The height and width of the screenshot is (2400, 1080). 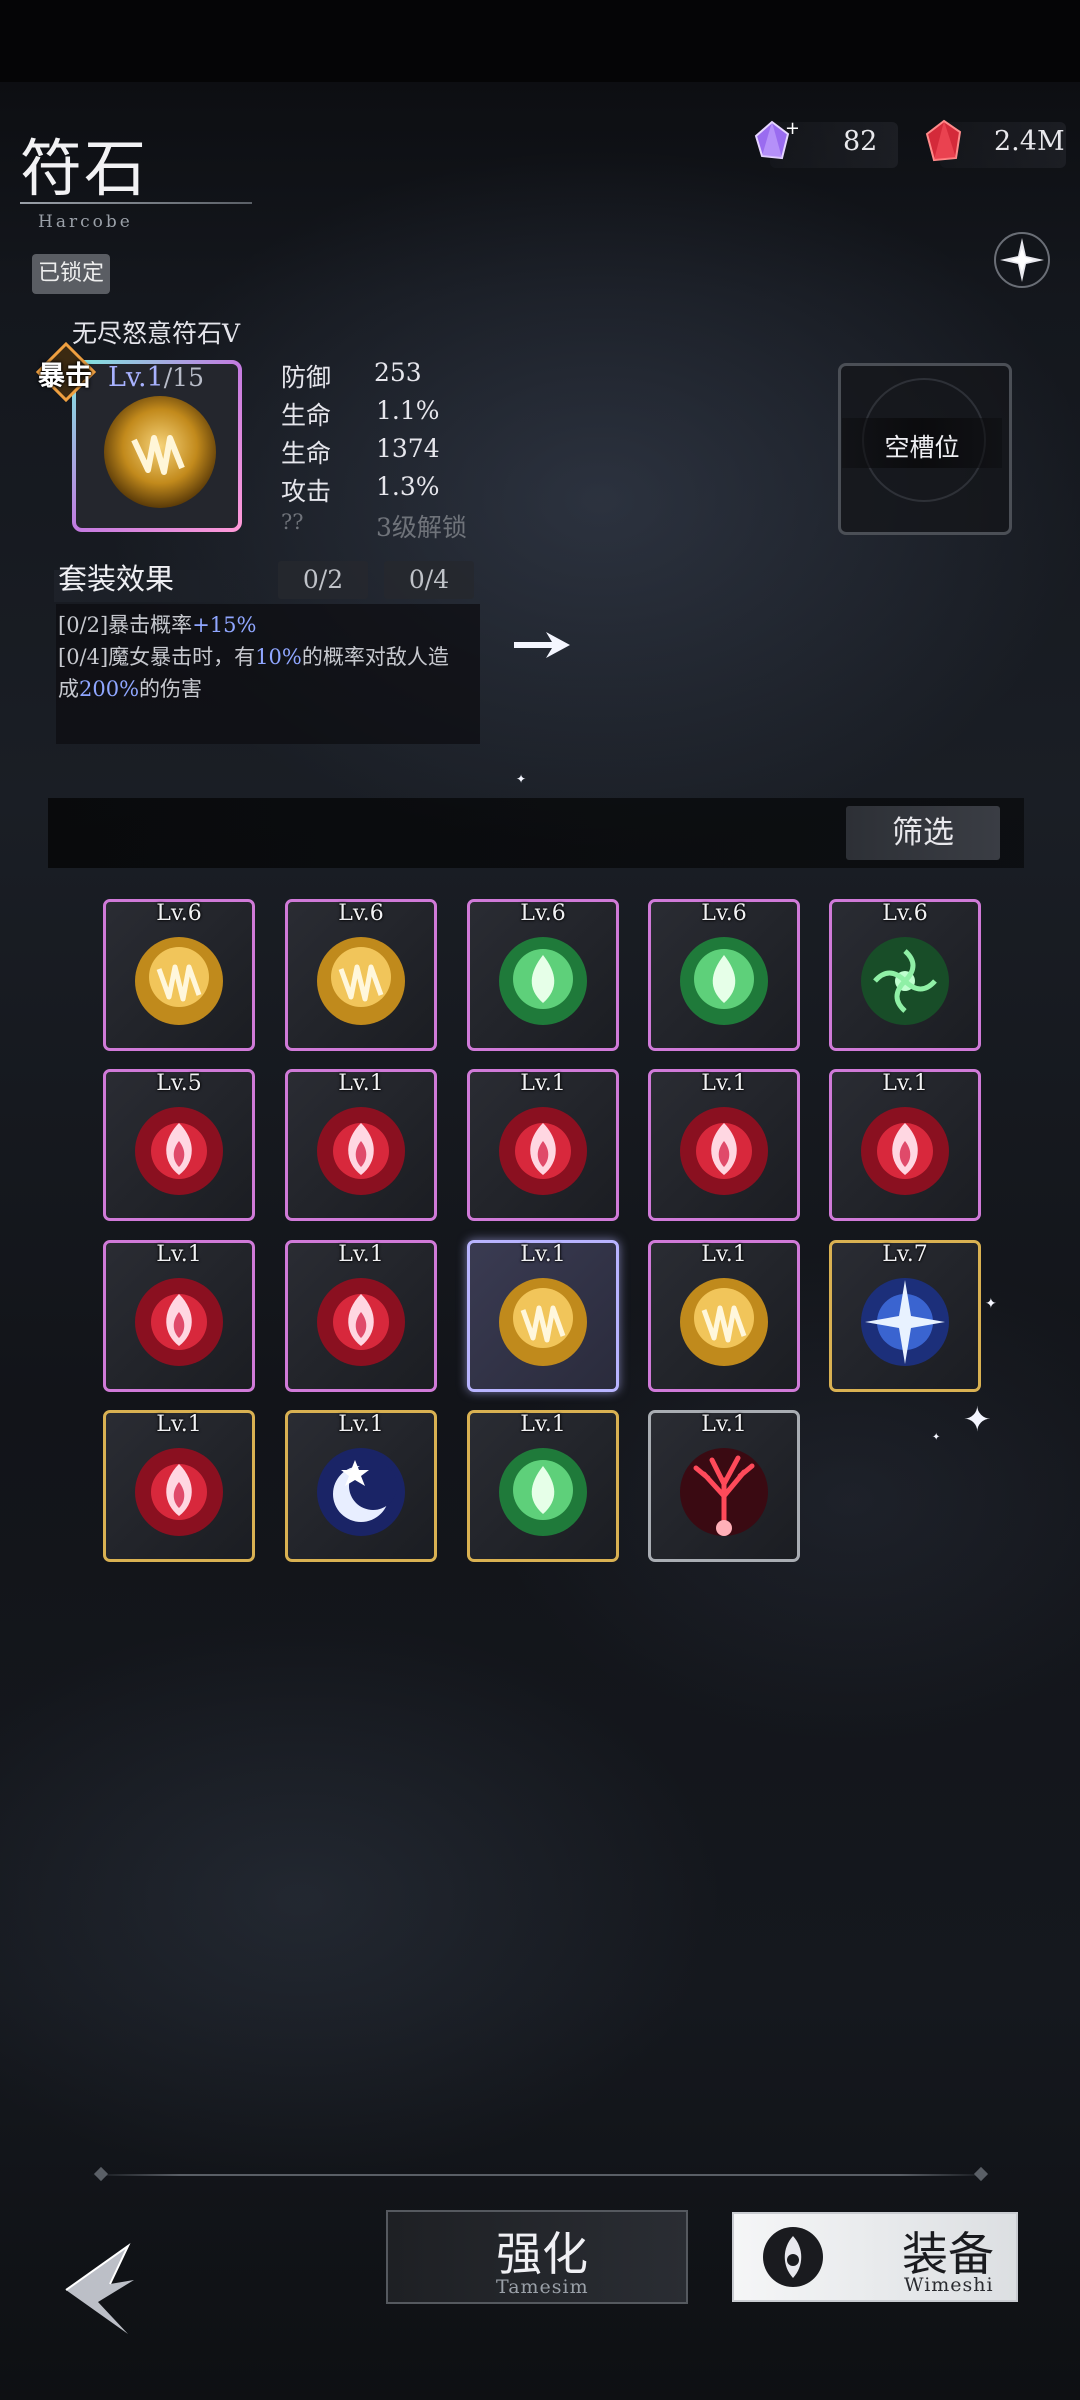 What do you see at coordinates (99, 2290) in the screenshot?
I see `back-arrow-icon` at bounding box center [99, 2290].